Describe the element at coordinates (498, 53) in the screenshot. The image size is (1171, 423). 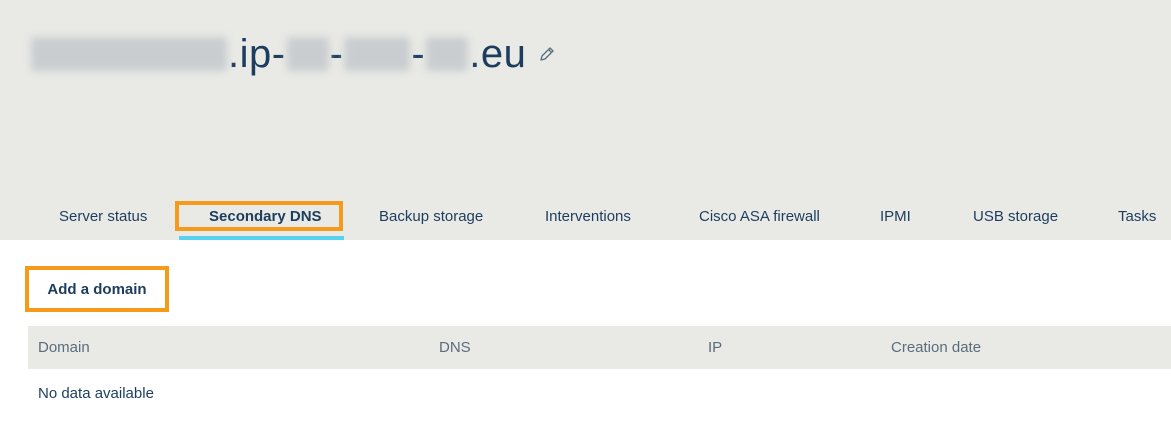
I see `title-segment: .eu` at that location.